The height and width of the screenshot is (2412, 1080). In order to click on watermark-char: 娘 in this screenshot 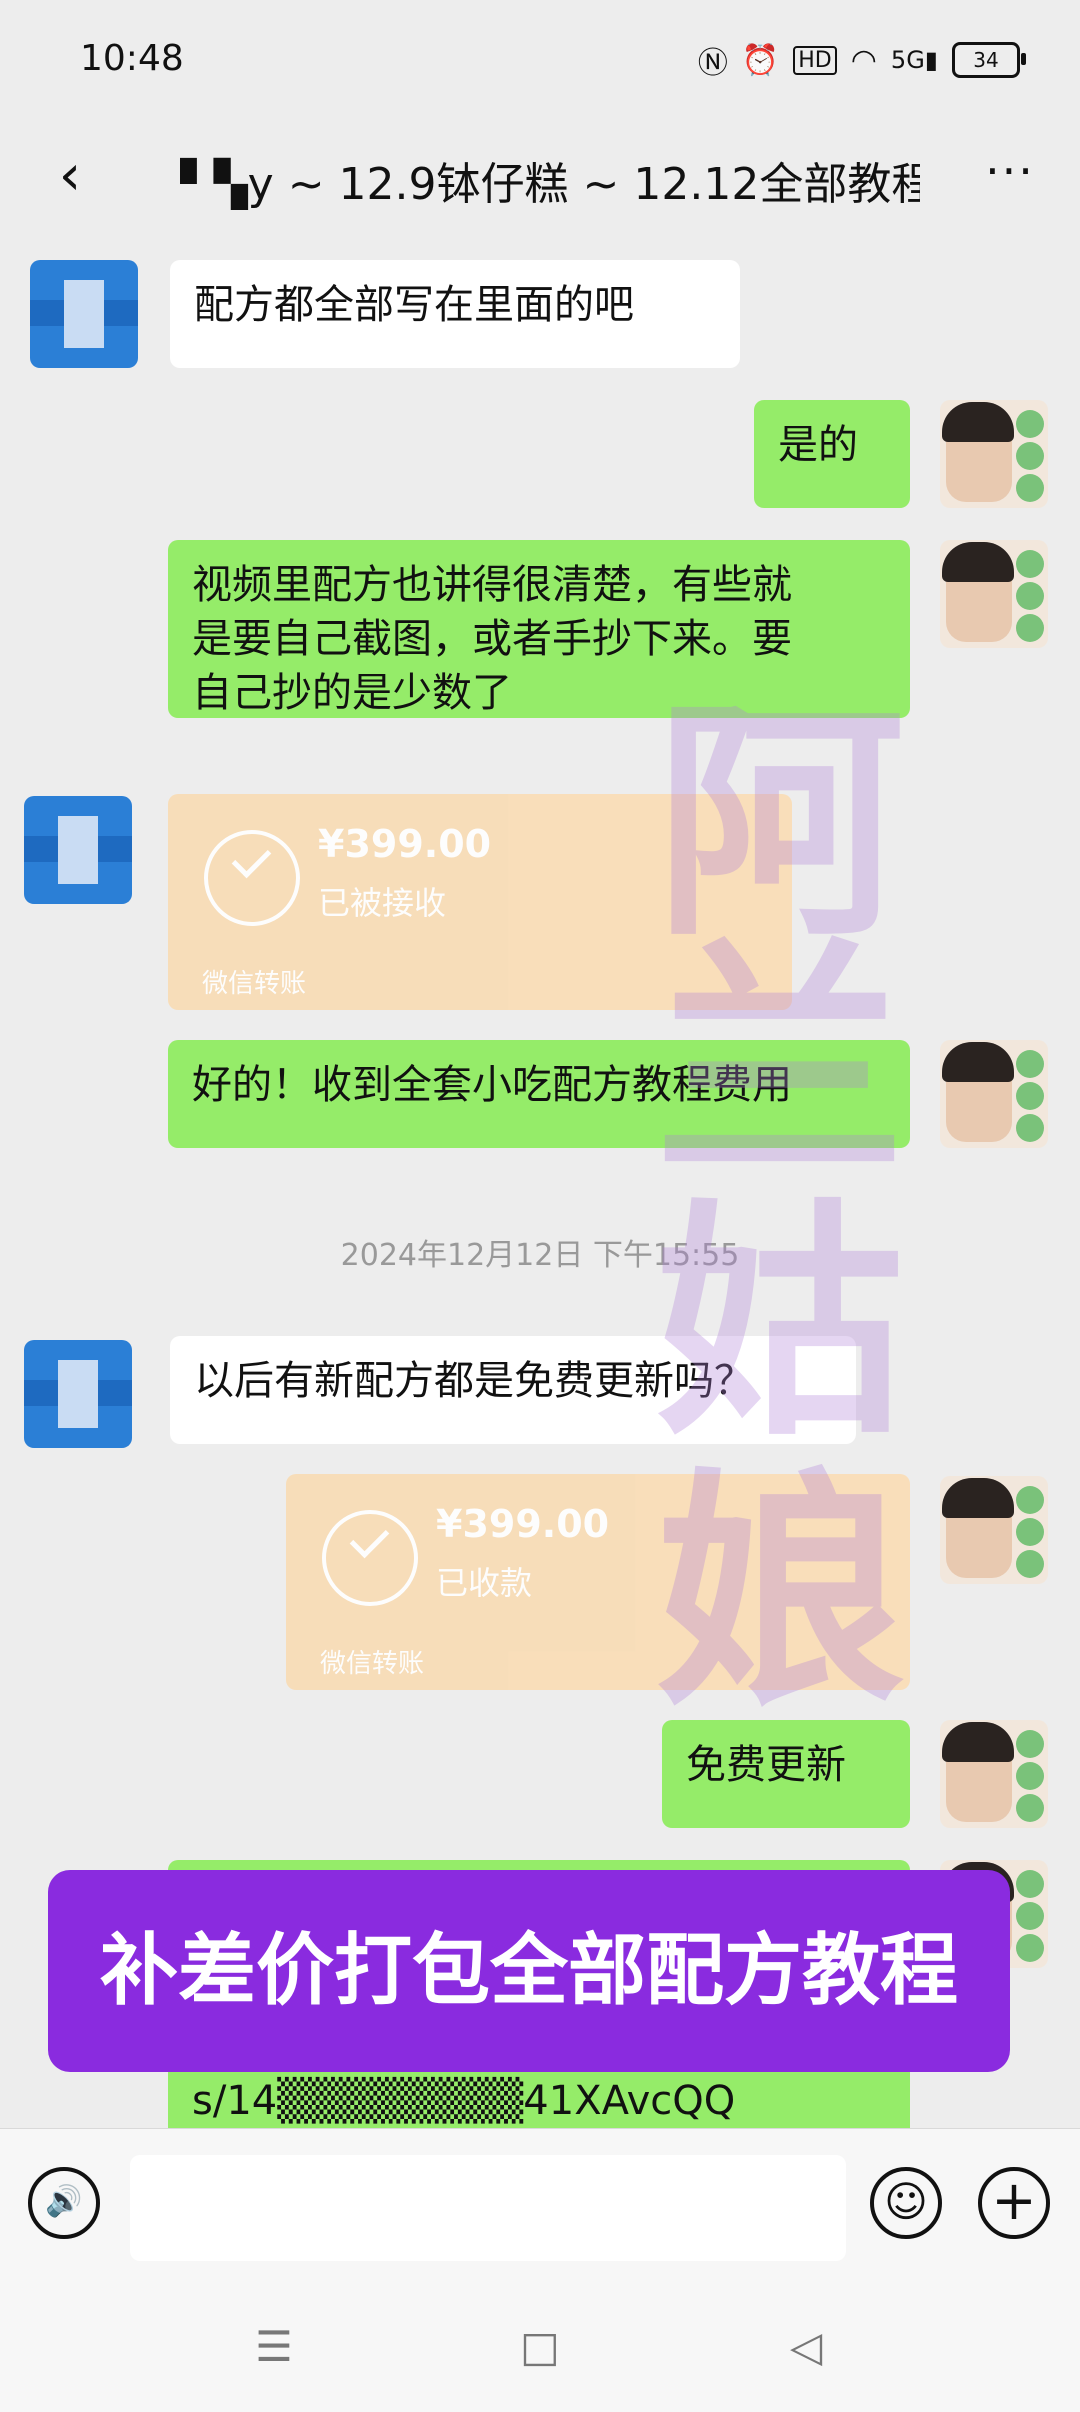, I will do `click(780, 1592)`.